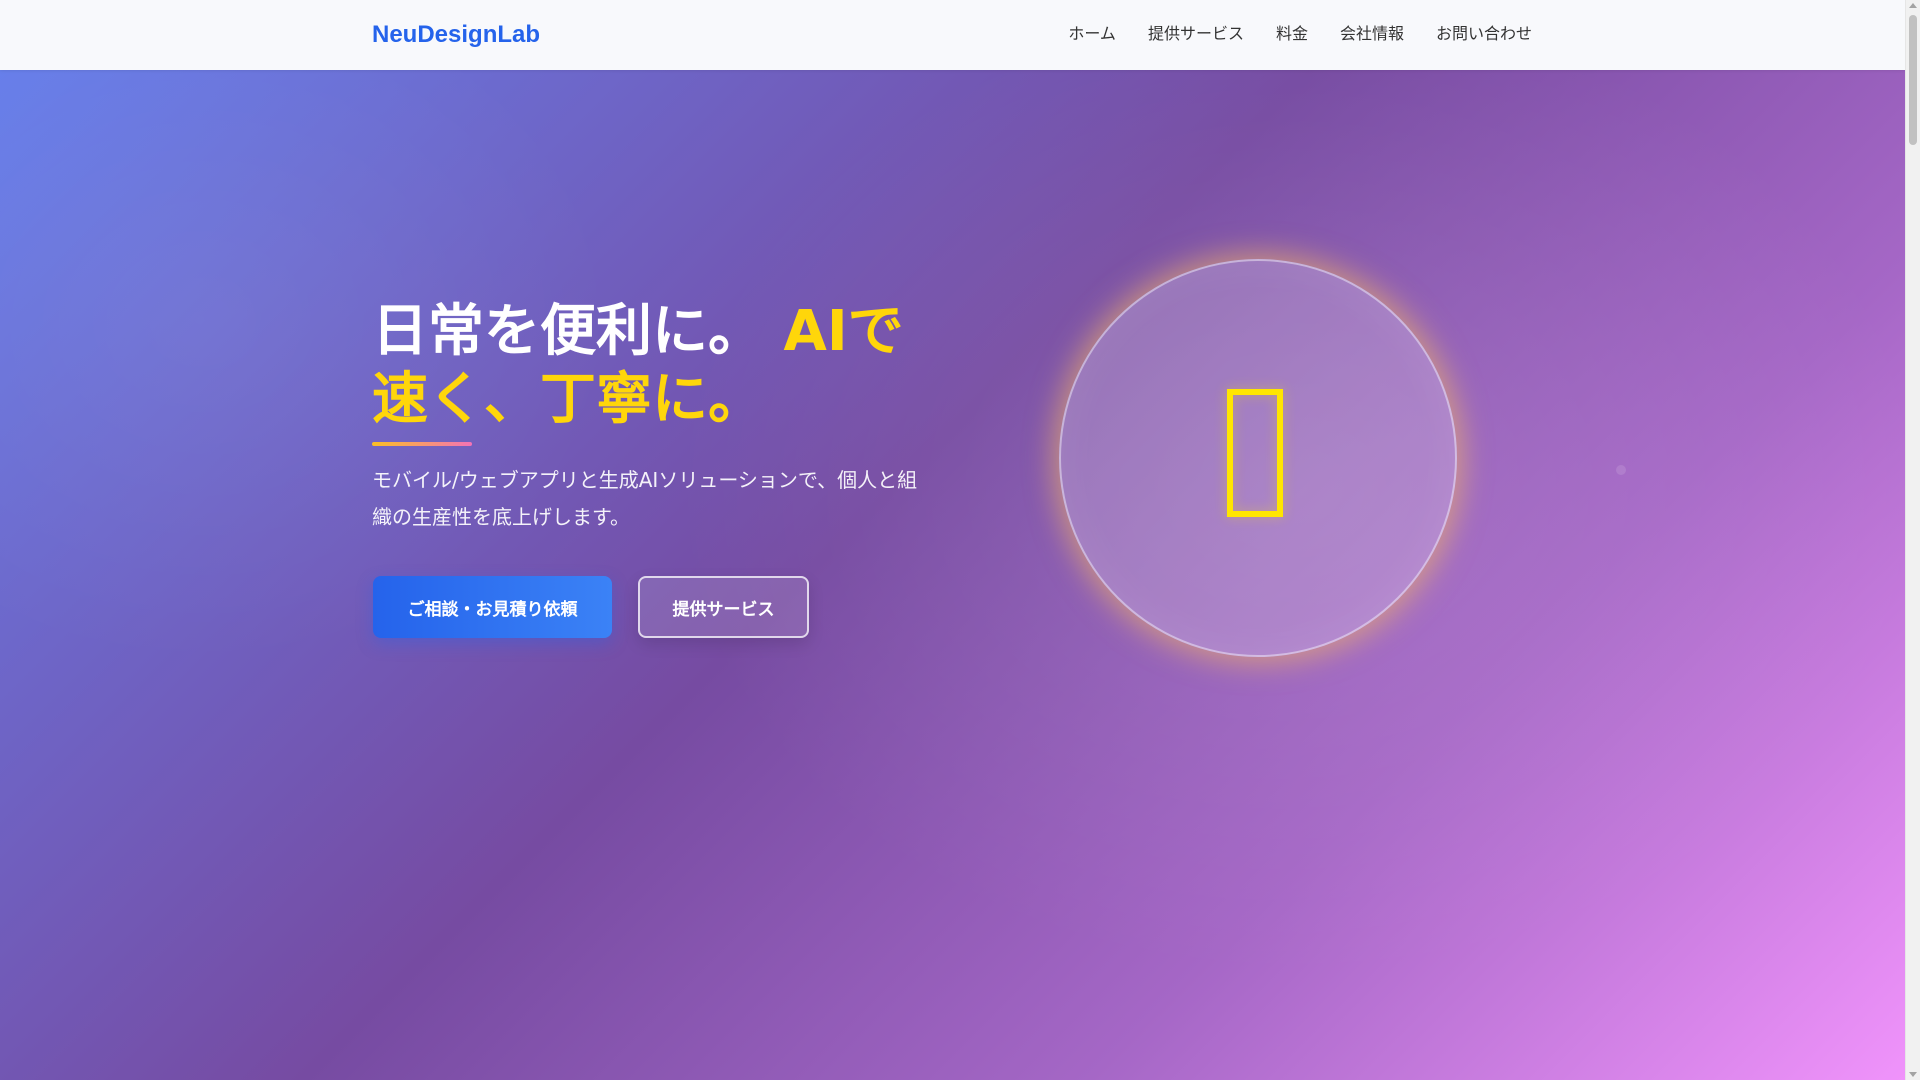  I want to click on nav-item-contact: お問い合わせ, so click(1484, 34).